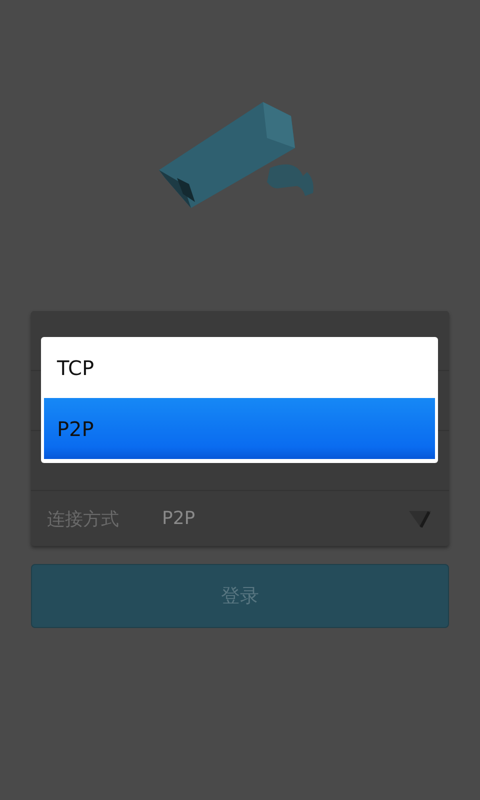 The width and height of the screenshot is (480, 800). Describe the element at coordinates (239, 428) in the screenshot. I see `dropdown-option: P2P` at that location.